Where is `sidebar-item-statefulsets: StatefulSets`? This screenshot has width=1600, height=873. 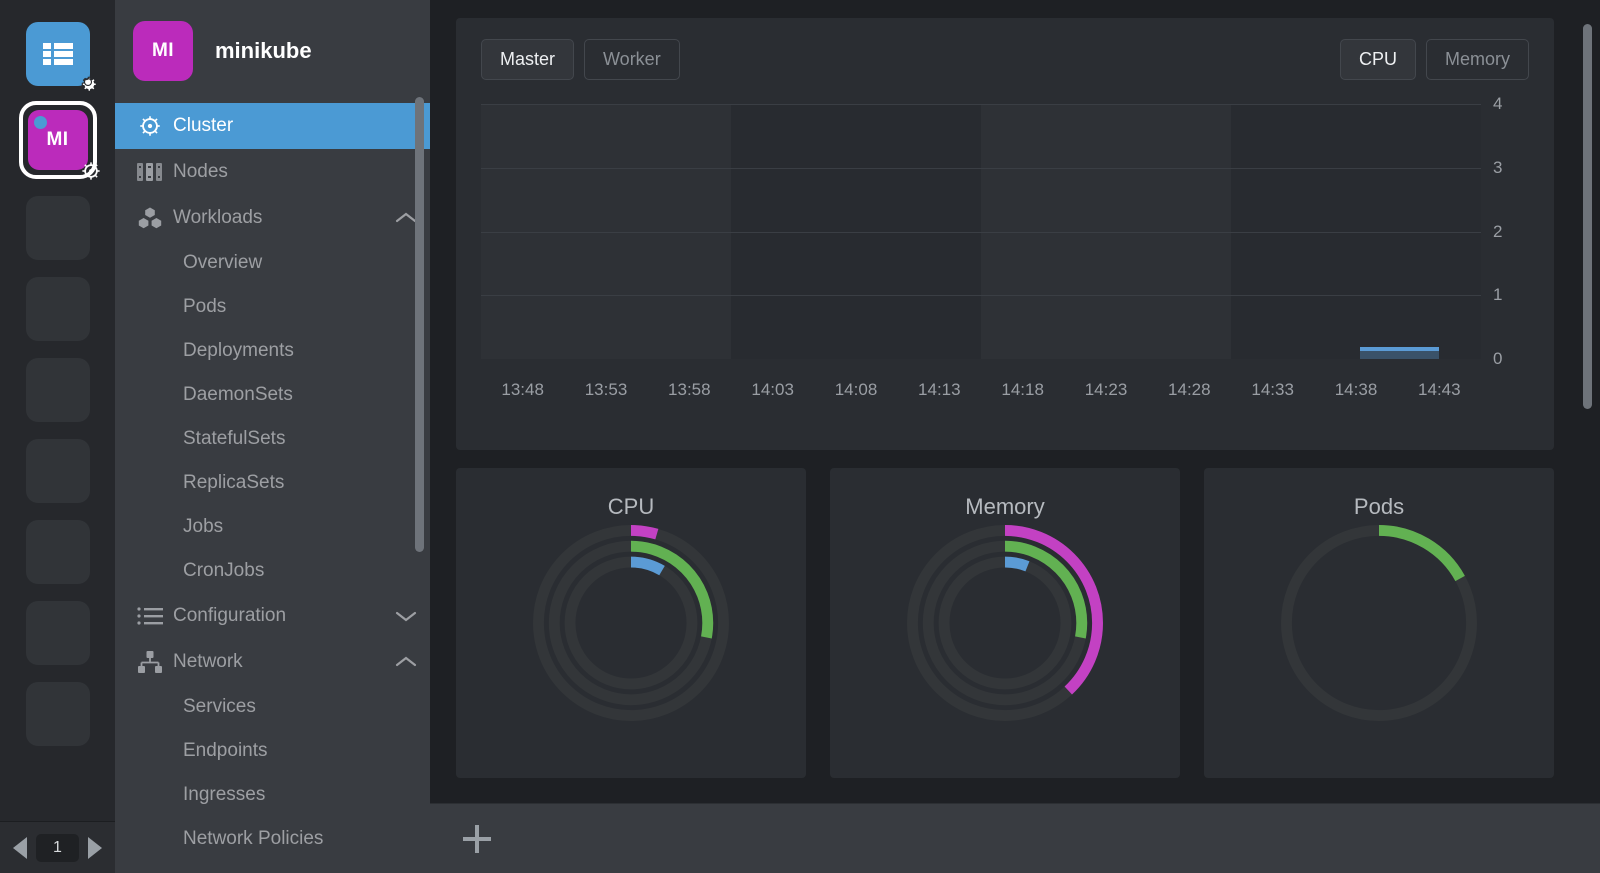 sidebar-item-statefulsets: StatefulSets is located at coordinates (272, 439).